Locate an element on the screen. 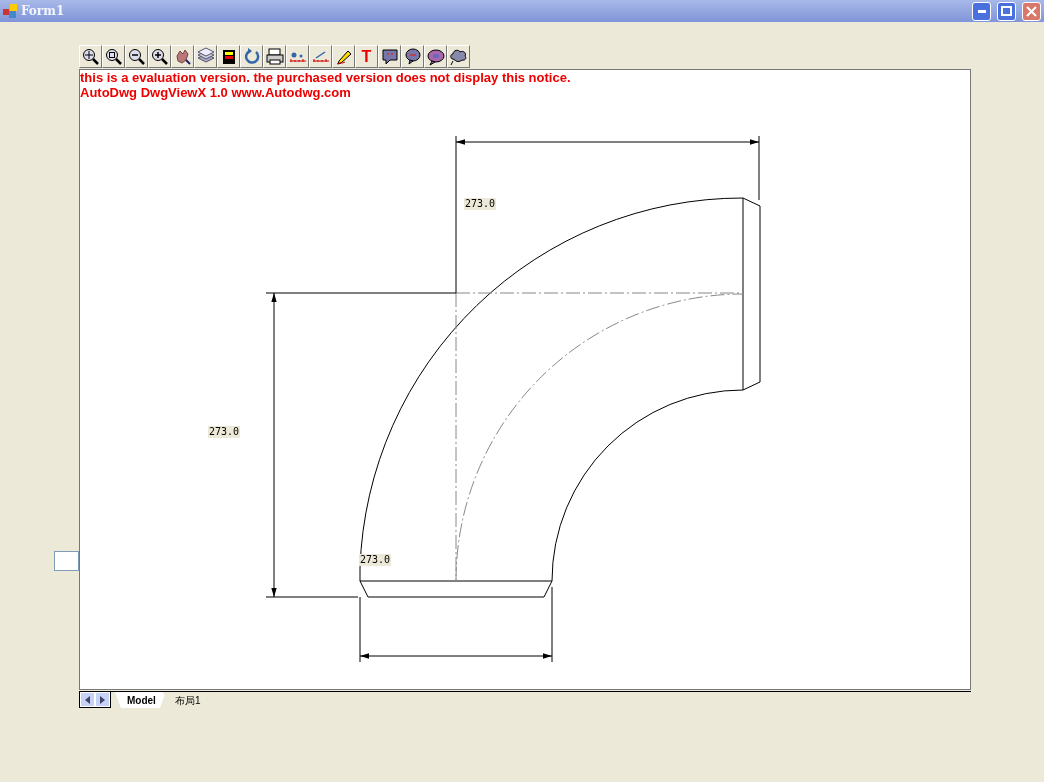 The image size is (1044, 782). scroll-right-button is located at coordinates (102, 699).